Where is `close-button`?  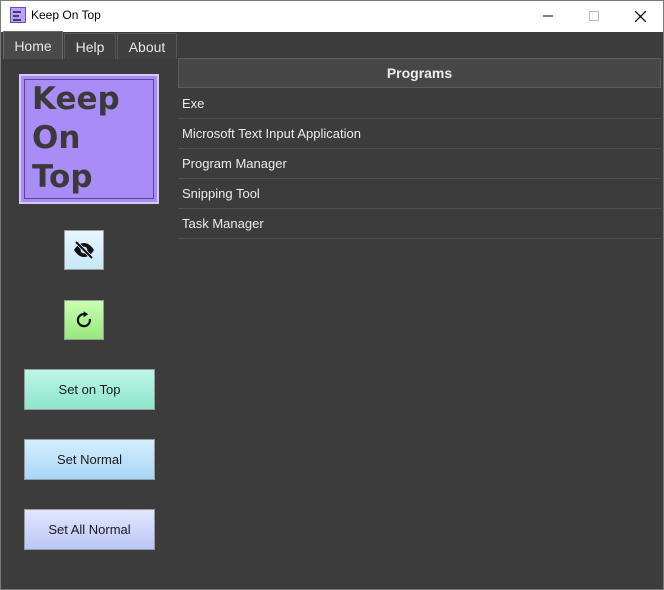 close-button is located at coordinates (640, 16).